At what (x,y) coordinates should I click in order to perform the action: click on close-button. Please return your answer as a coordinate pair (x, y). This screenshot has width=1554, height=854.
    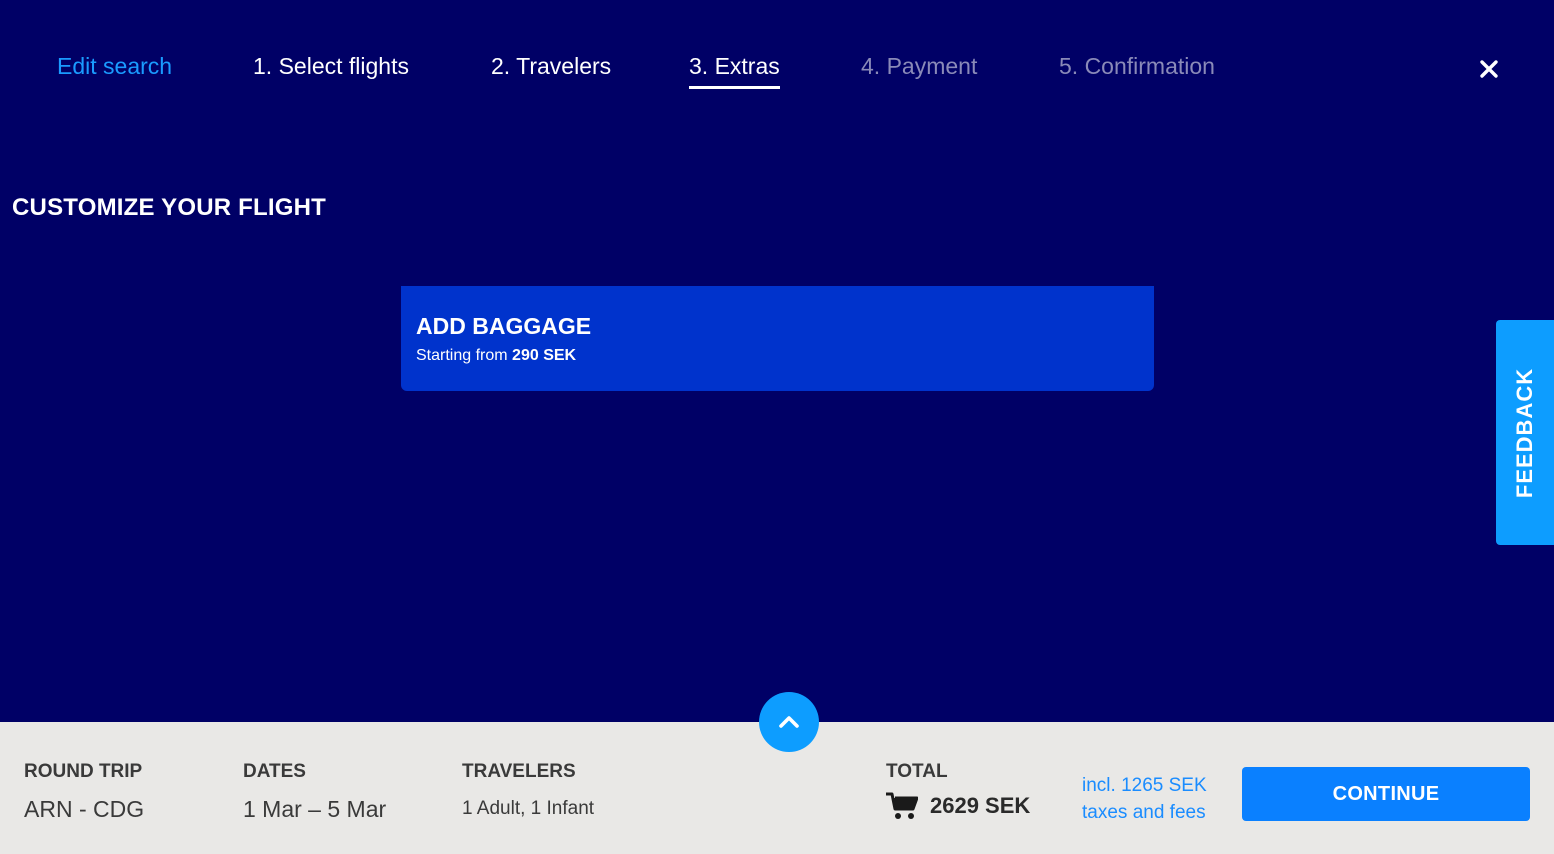
    Looking at the image, I should click on (1489, 69).